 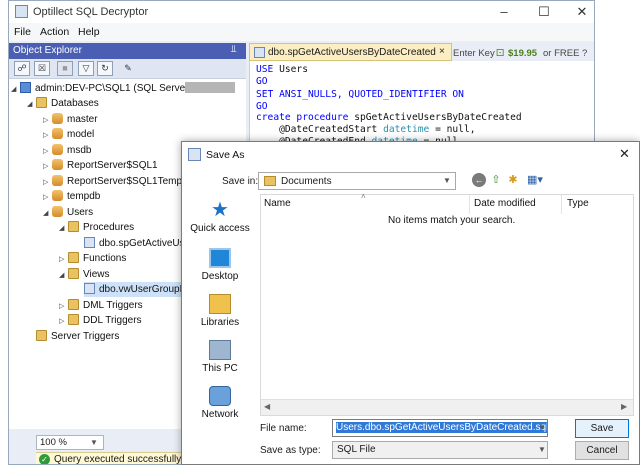 I want to click on zoom-value: 100 %, so click(x=53, y=442).